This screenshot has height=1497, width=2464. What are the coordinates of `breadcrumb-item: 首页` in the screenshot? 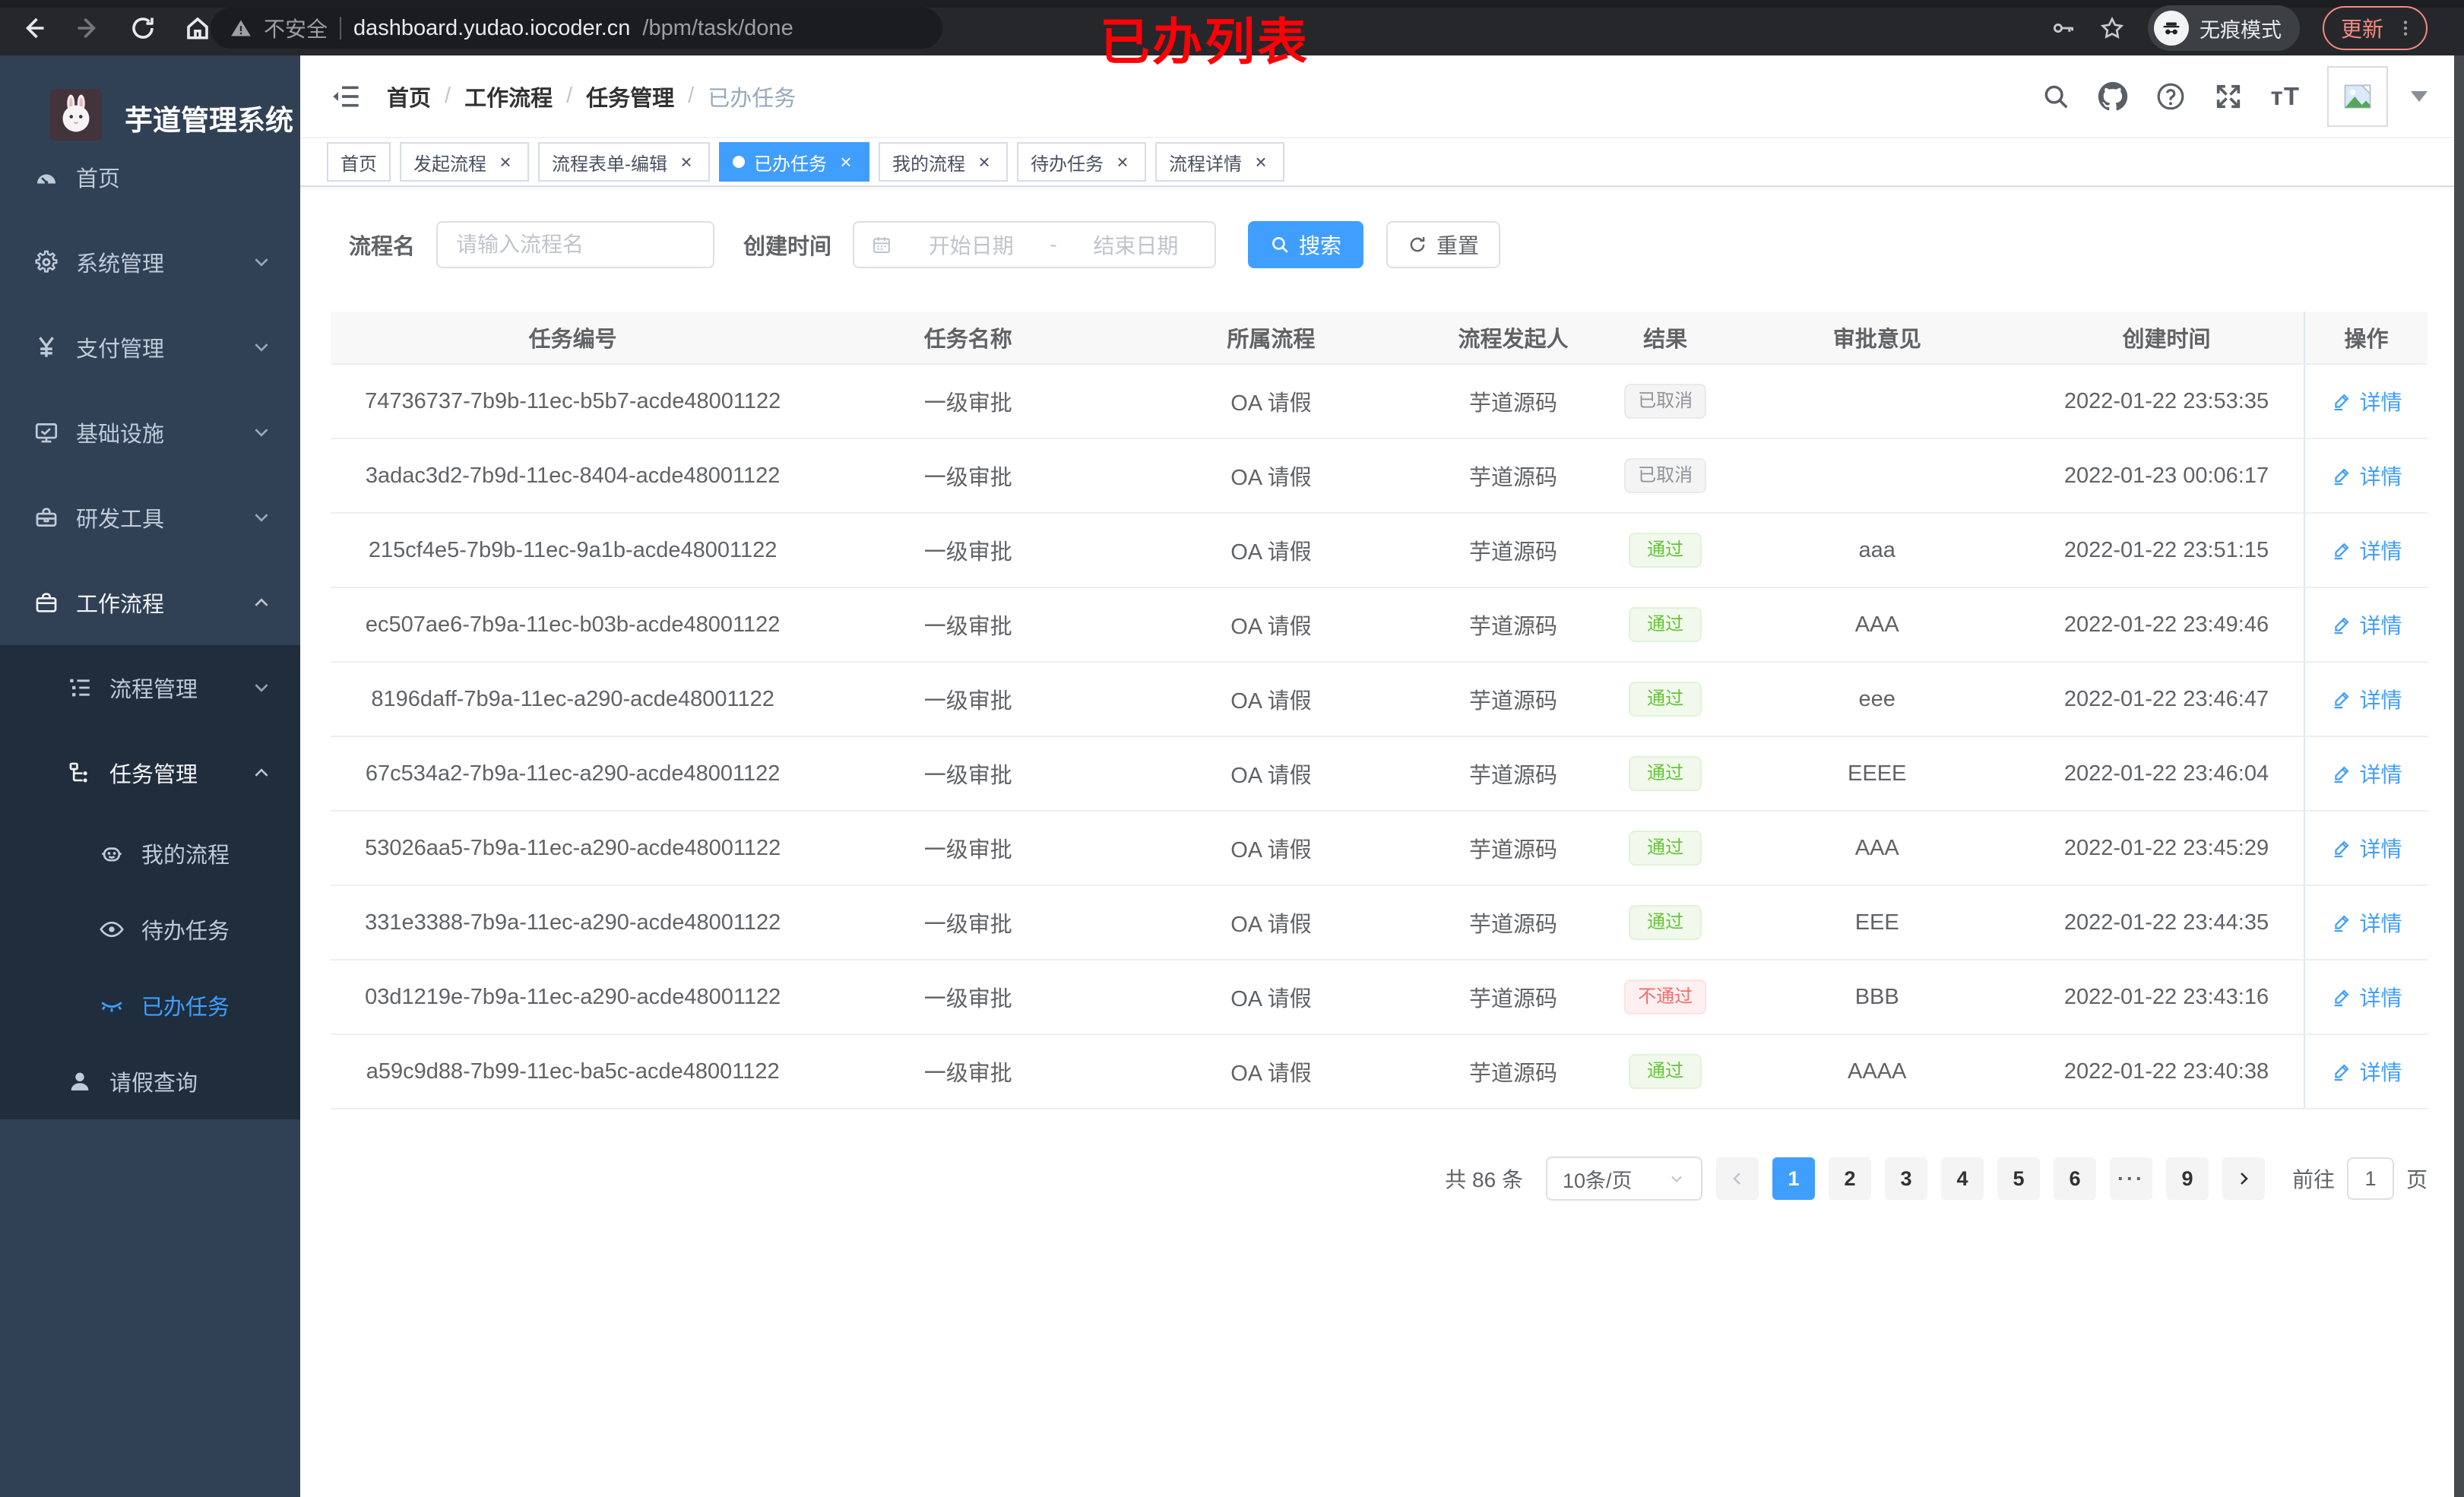 It's located at (409, 96).